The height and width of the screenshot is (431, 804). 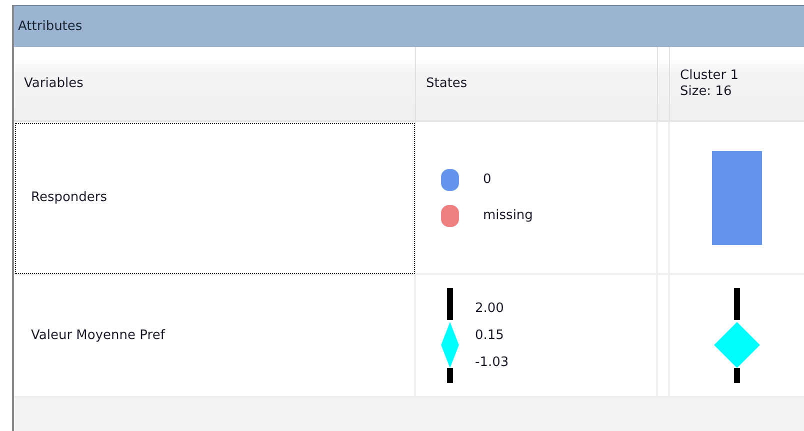 I want to click on state-value: 0.15, so click(x=490, y=335).